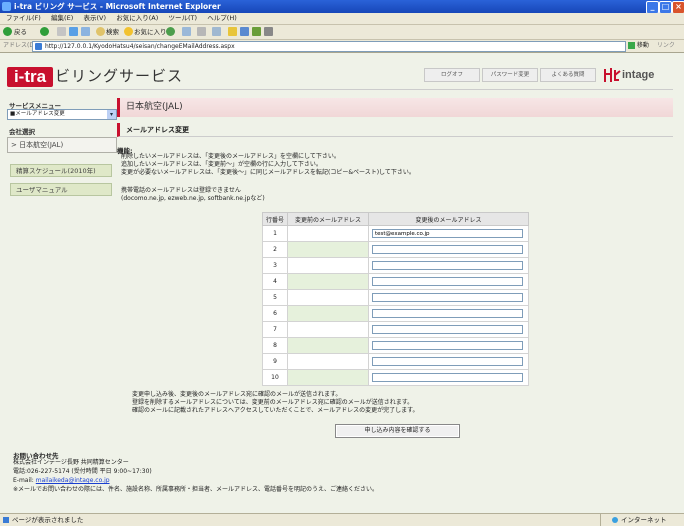  I want to click on messenger-icon, so click(244, 31).